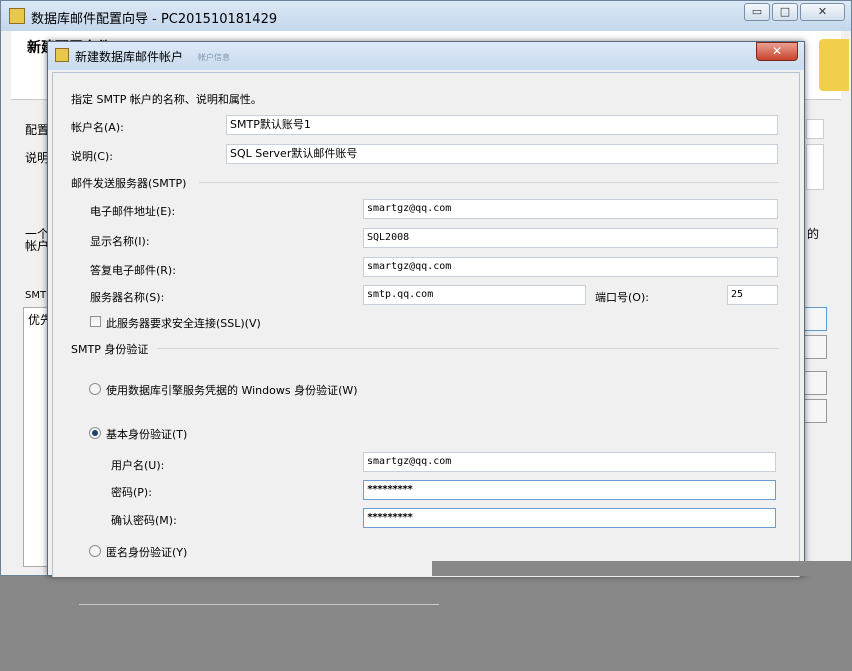 The image size is (852, 671). Describe the element at coordinates (133, 211) in the screenshot. I see `email-label: 电子邮件地址(E):` at that location.